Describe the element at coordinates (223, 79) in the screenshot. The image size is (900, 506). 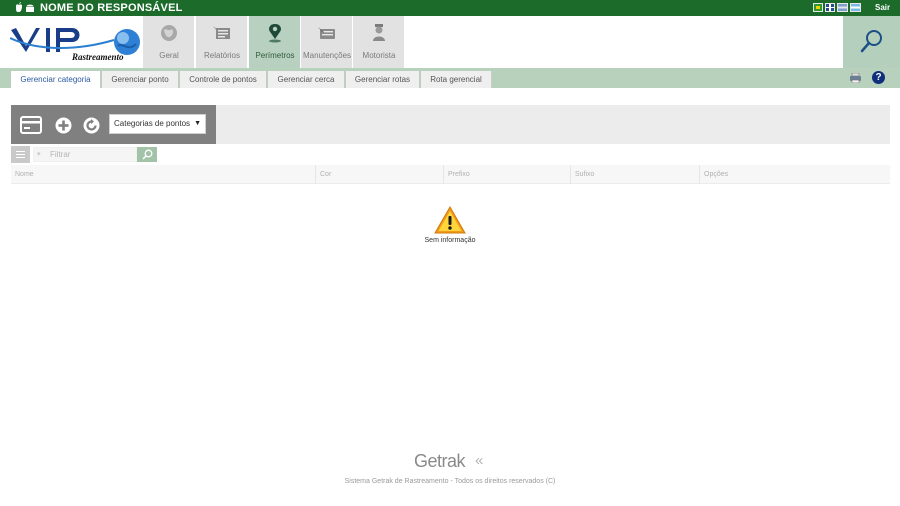
I see `tab-controle-de-pontos: Controle de pontos` at that location.